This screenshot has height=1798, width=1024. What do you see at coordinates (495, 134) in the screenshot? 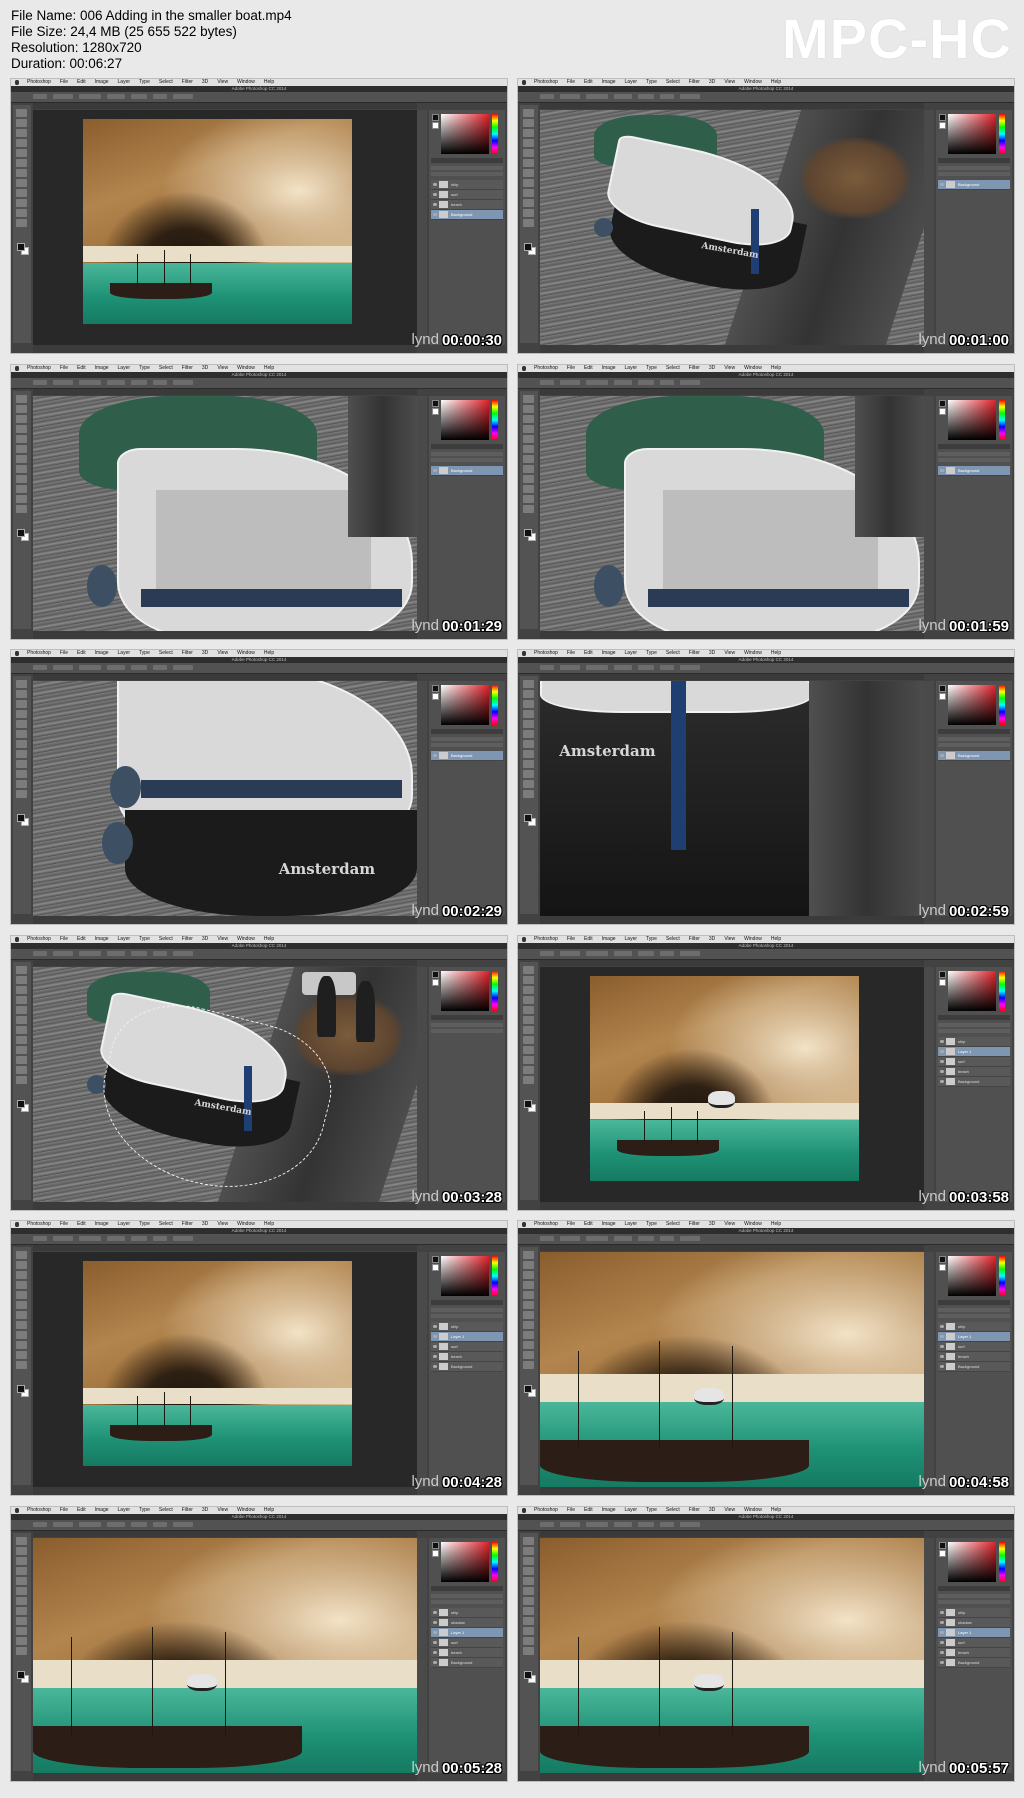
I see `hue-slider` at bounding box center [495, 134].